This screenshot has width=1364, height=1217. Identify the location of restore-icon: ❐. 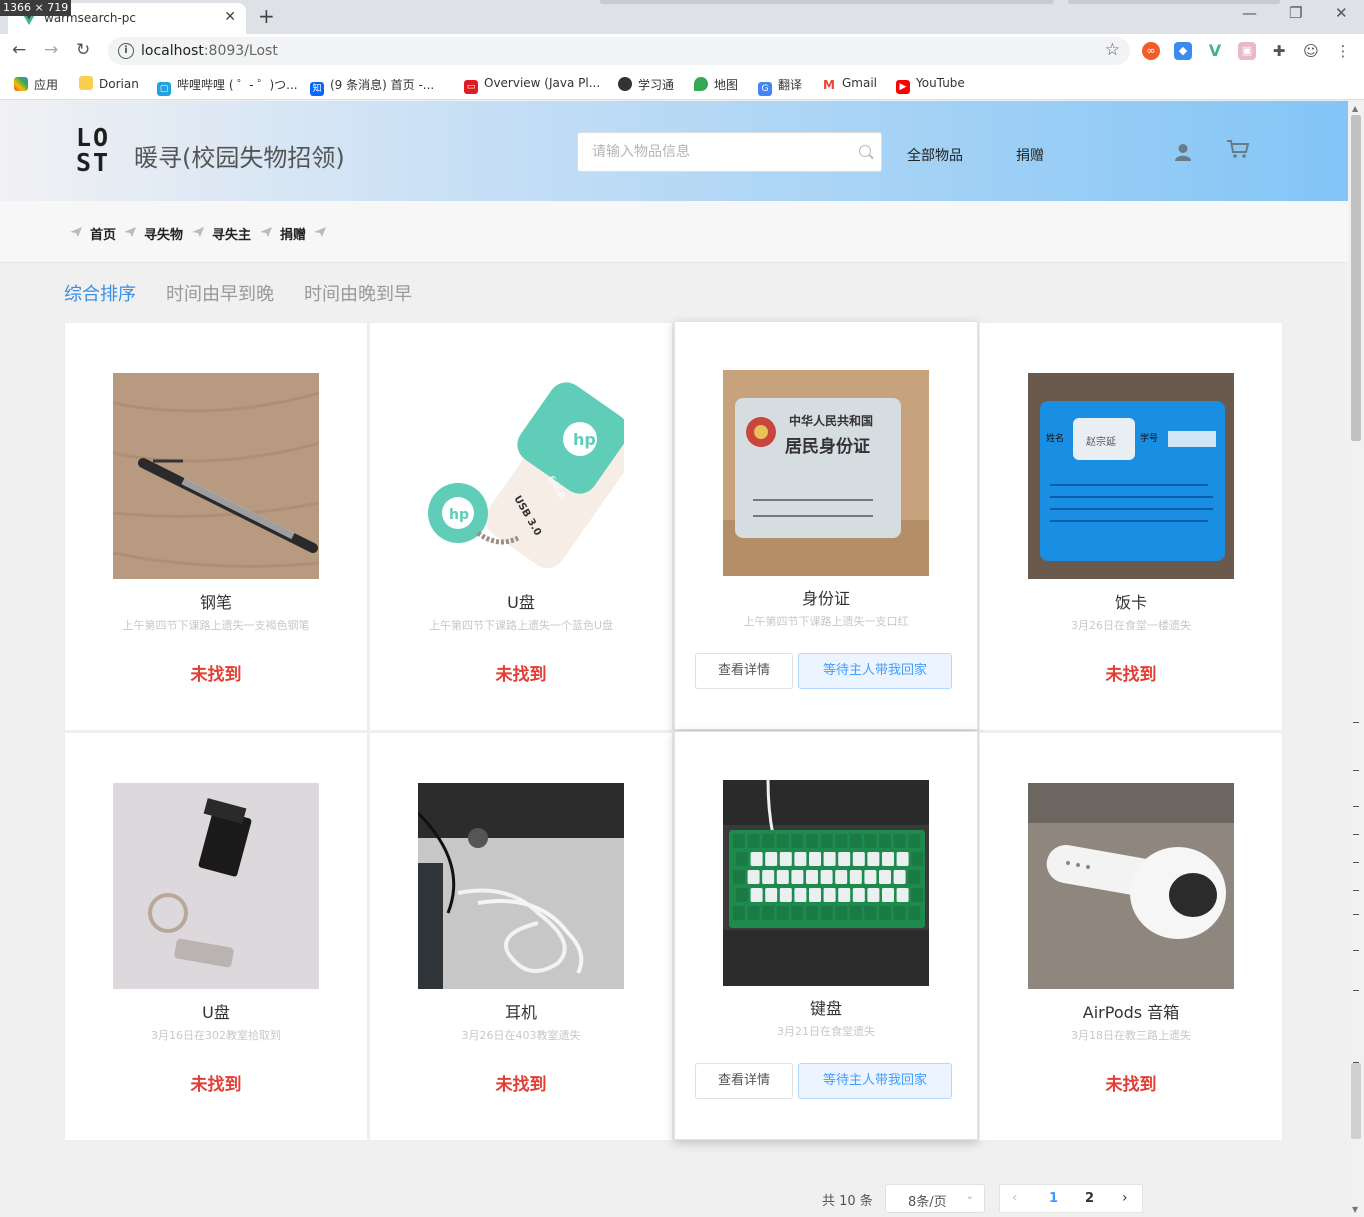
(1295, 13).